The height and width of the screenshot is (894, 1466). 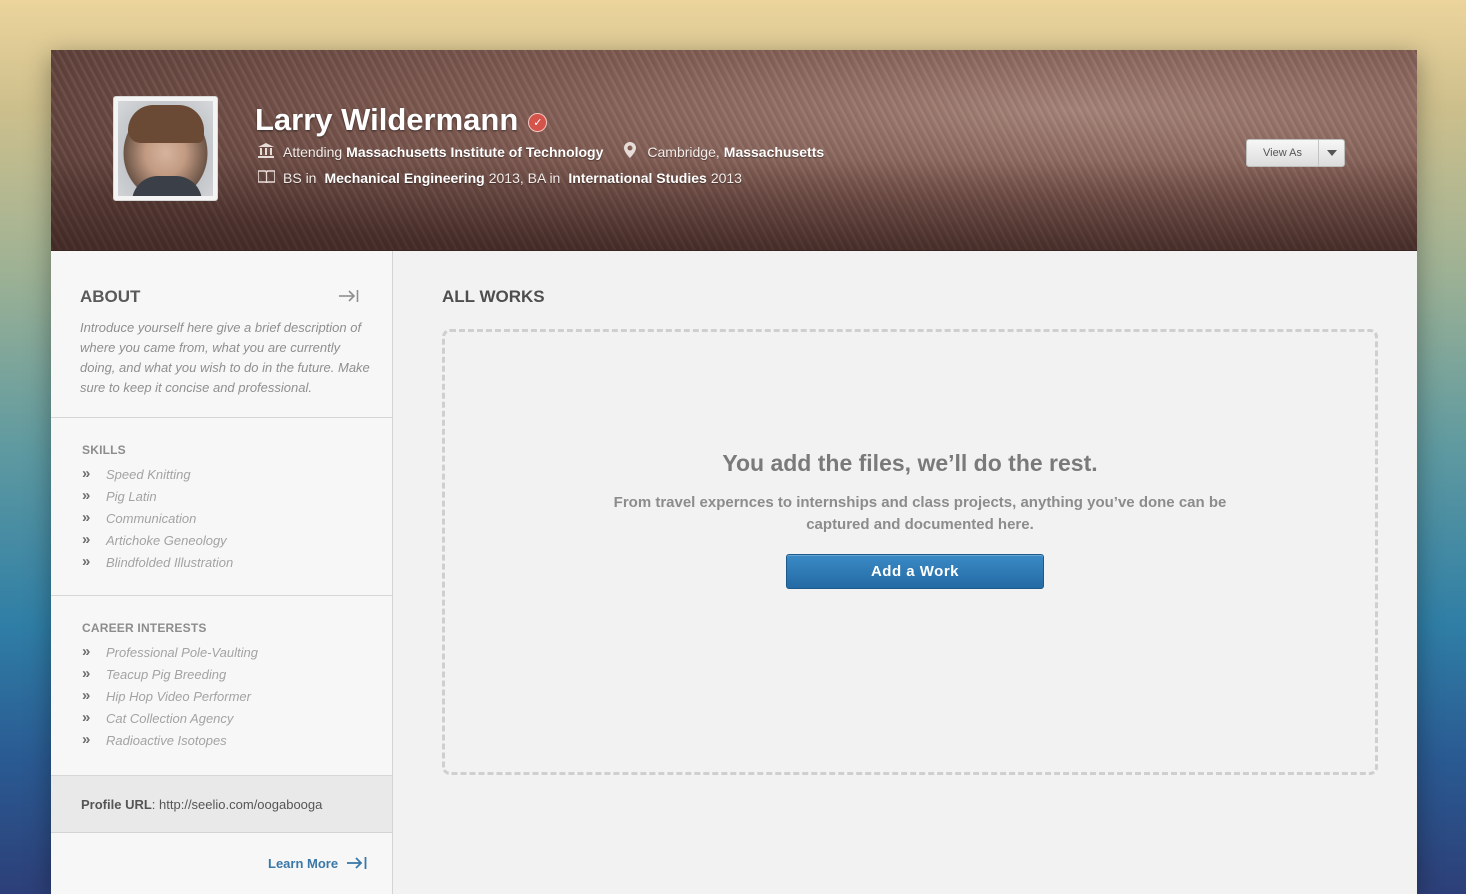 What do you see at coordinates (637, 178) in the screenshot?
I see `degree2-major: International Studies` at bounding box center [637, 178].